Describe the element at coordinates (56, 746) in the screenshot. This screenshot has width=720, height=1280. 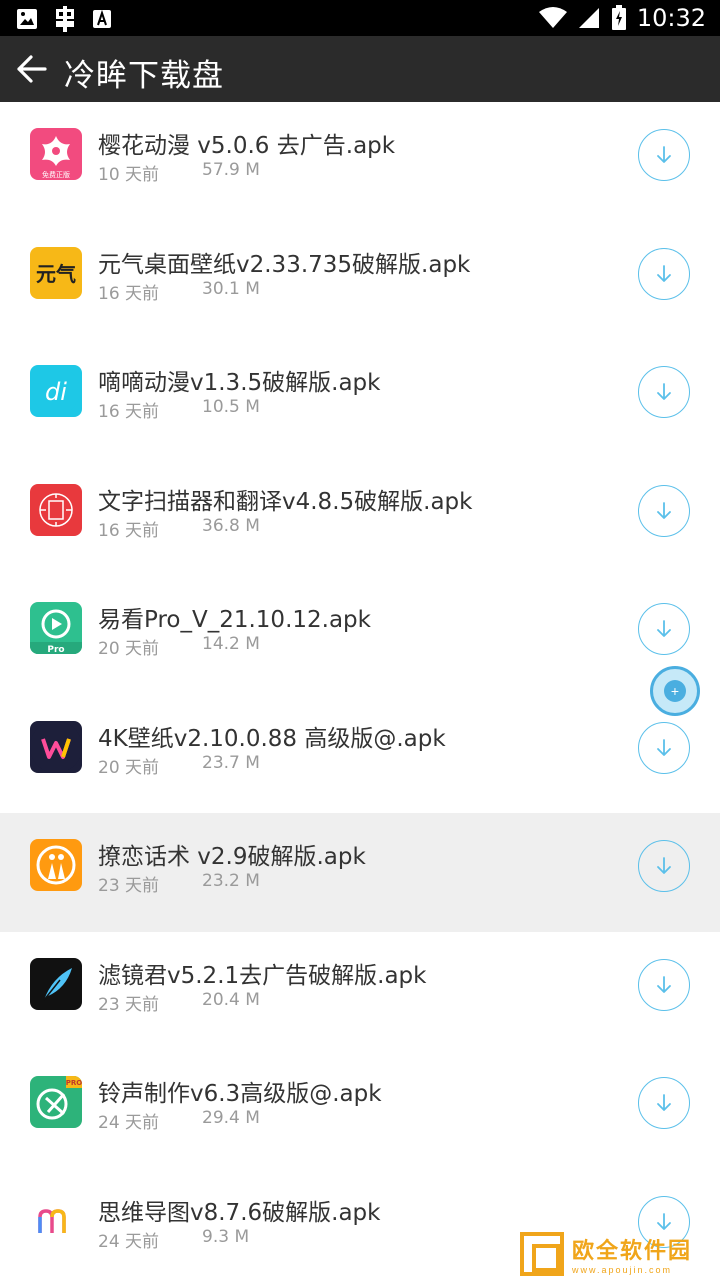
I see `wallpaper-4k-app-icon` at that location.